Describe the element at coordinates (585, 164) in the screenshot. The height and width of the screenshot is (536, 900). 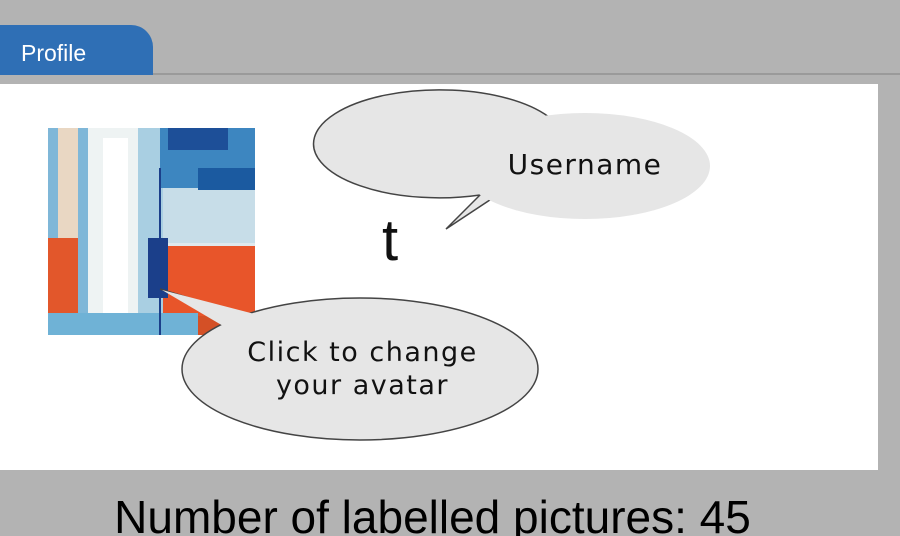
I see `username-hint: Username` at that location.